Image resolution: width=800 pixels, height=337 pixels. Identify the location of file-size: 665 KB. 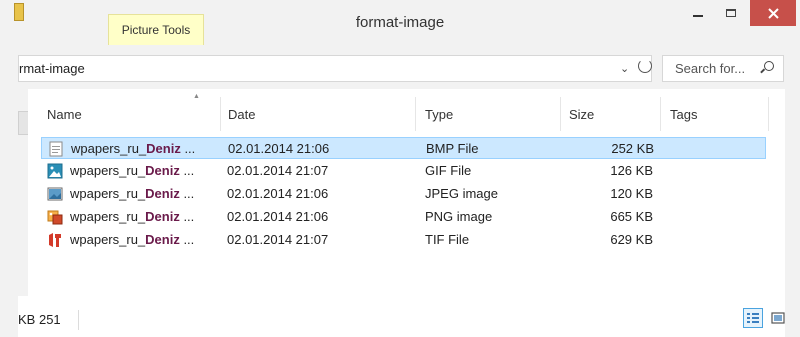
(631, 216).